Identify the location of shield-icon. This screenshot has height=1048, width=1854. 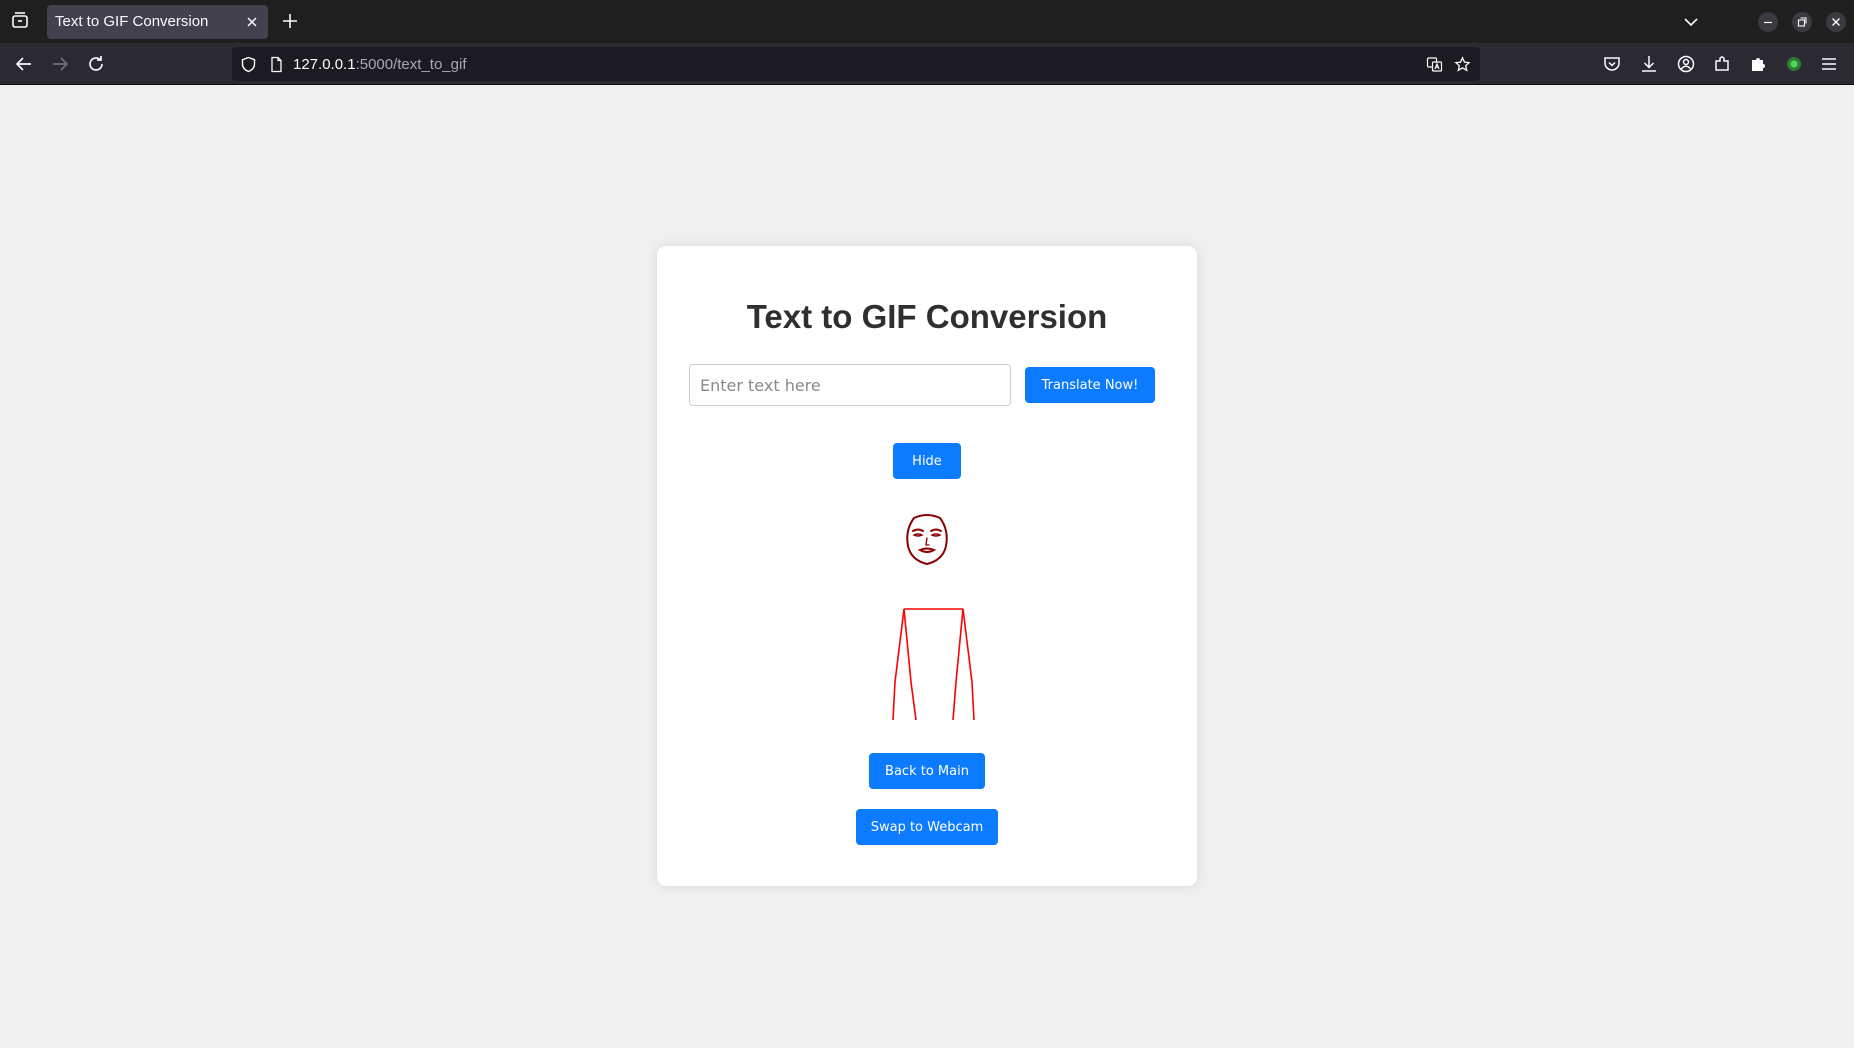
(248, 64).